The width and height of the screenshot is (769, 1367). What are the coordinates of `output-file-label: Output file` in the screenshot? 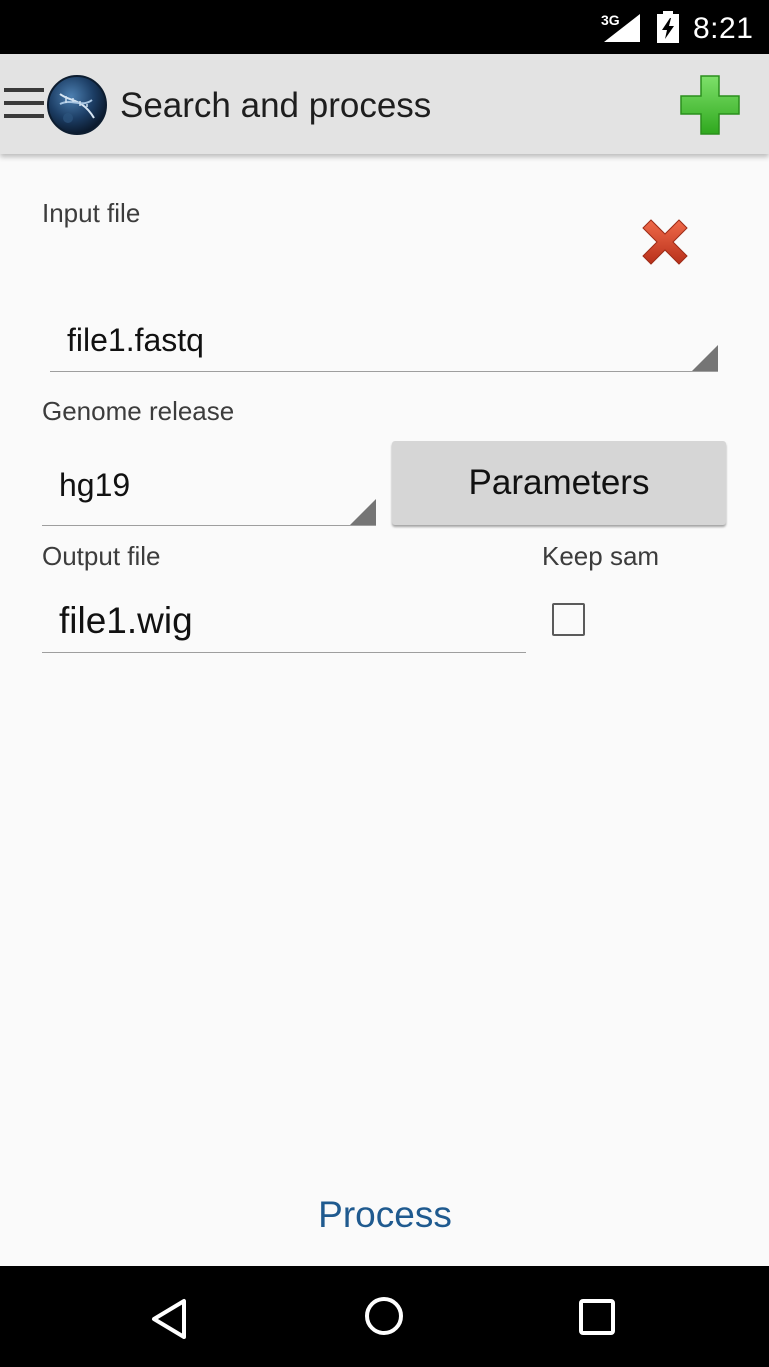 It's located at (101, 556).